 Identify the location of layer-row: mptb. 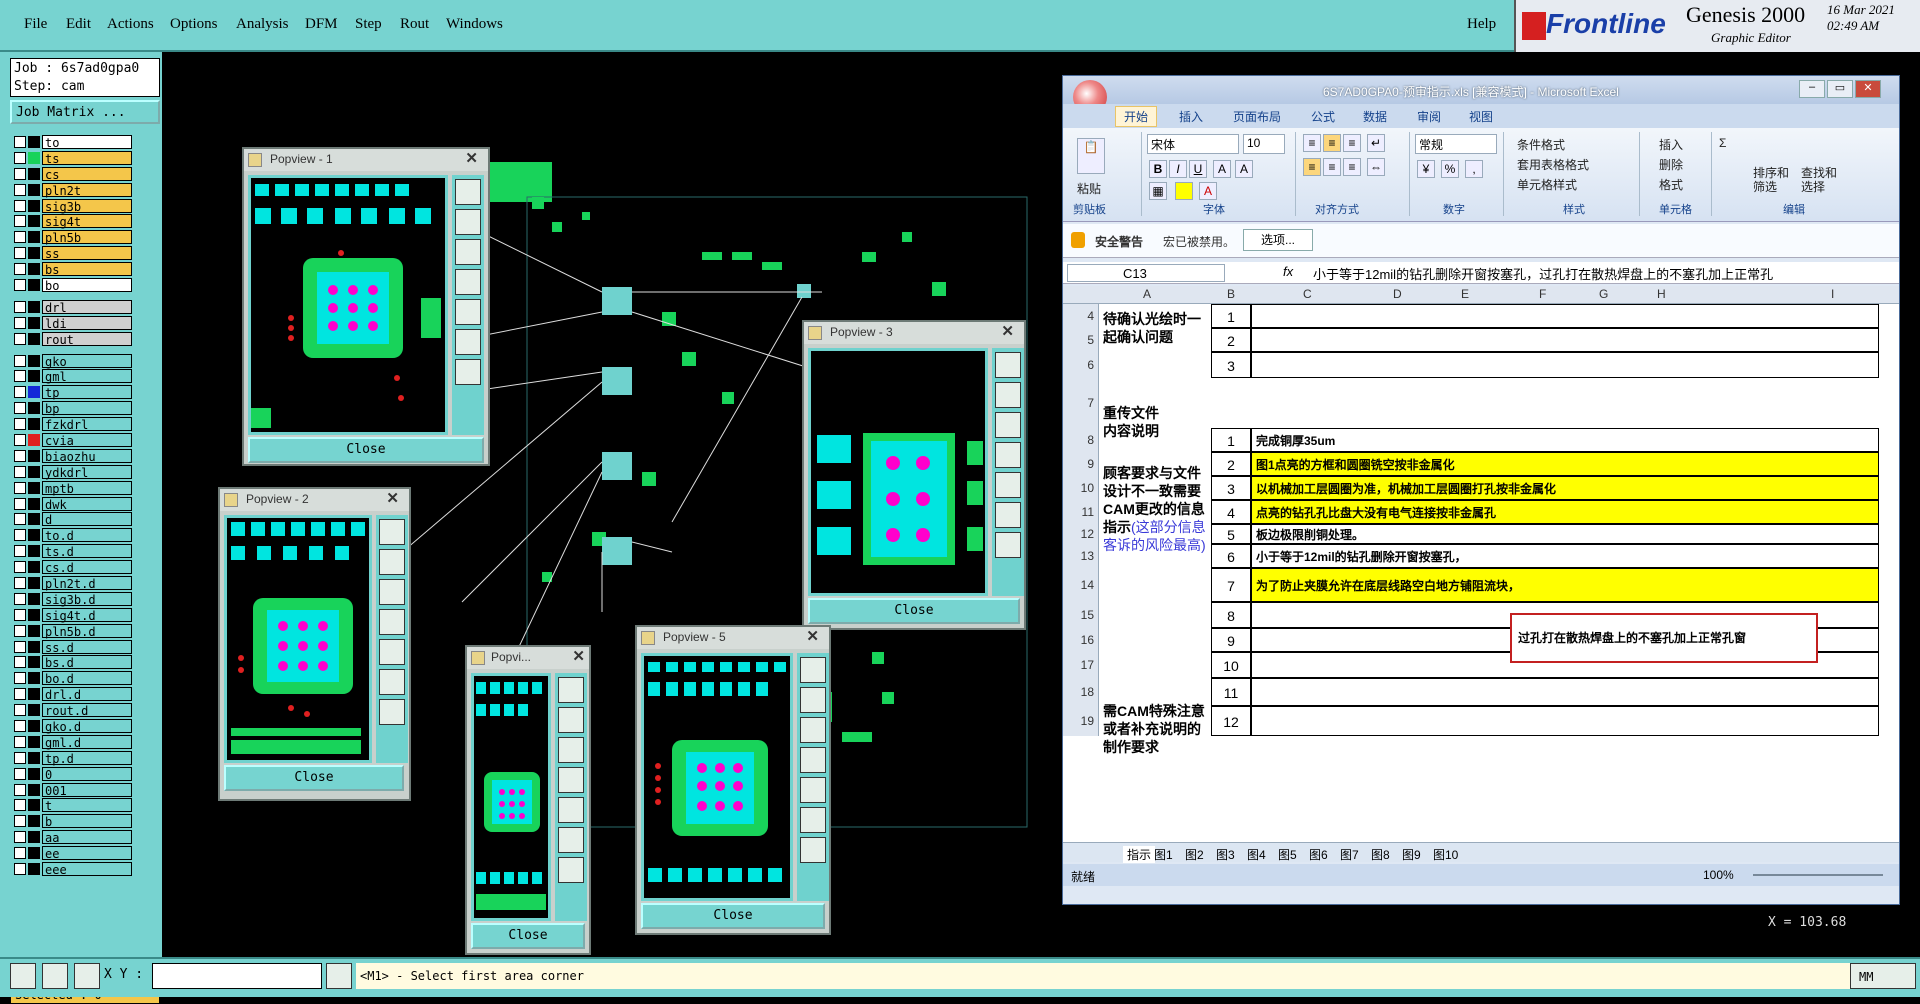
(73, 488).